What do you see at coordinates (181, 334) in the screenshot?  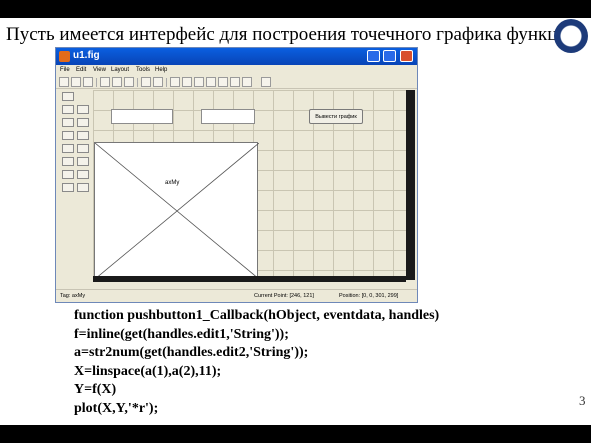 I see `code-line: f=inline(get(handles.edit1,'String'));` at bounding box center [181, 334].